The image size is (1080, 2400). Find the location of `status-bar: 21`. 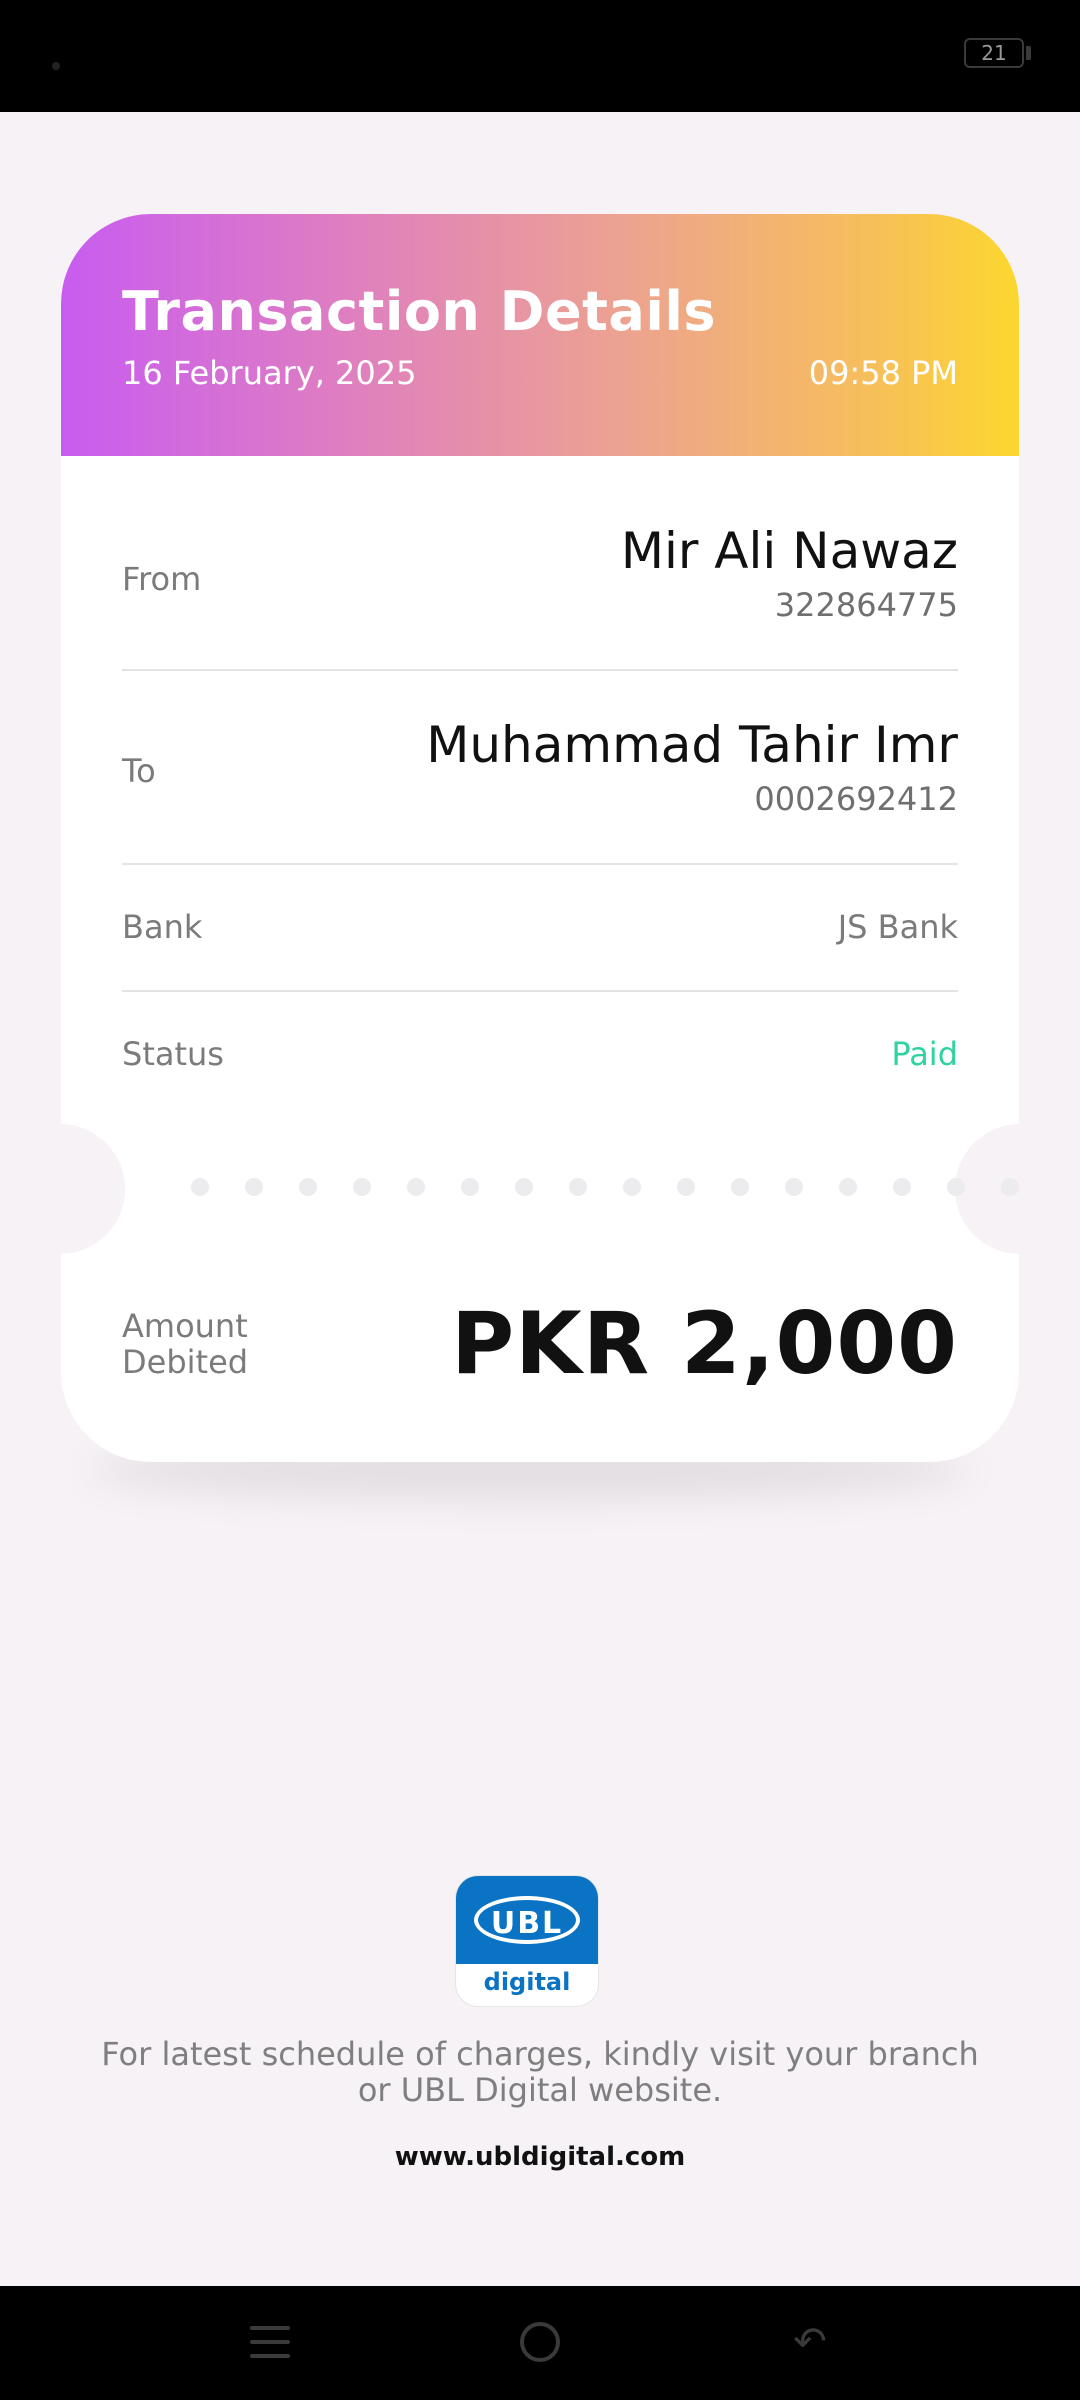

status-bar: 21 is located at coordinates (540, 56).